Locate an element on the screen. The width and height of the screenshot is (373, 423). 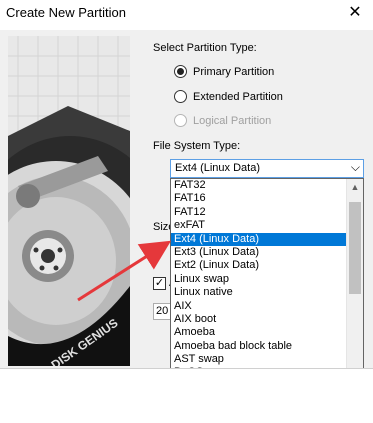
annotation-arrow is located at coordinates (124, 271).